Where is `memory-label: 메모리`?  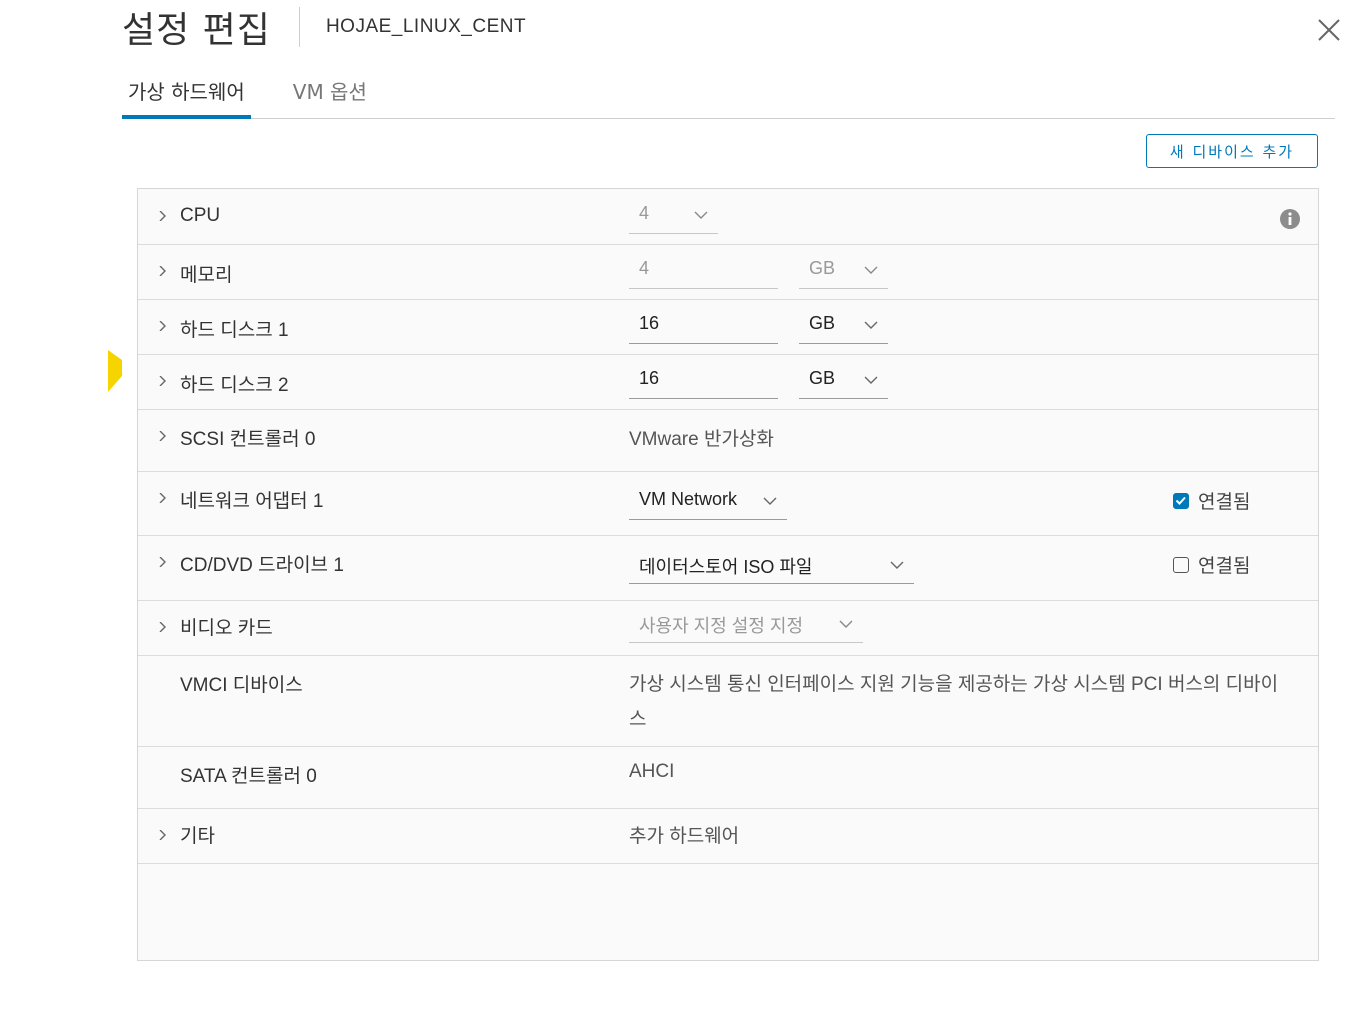 memory-label: 메모리 is located at coordinates (206, 275).